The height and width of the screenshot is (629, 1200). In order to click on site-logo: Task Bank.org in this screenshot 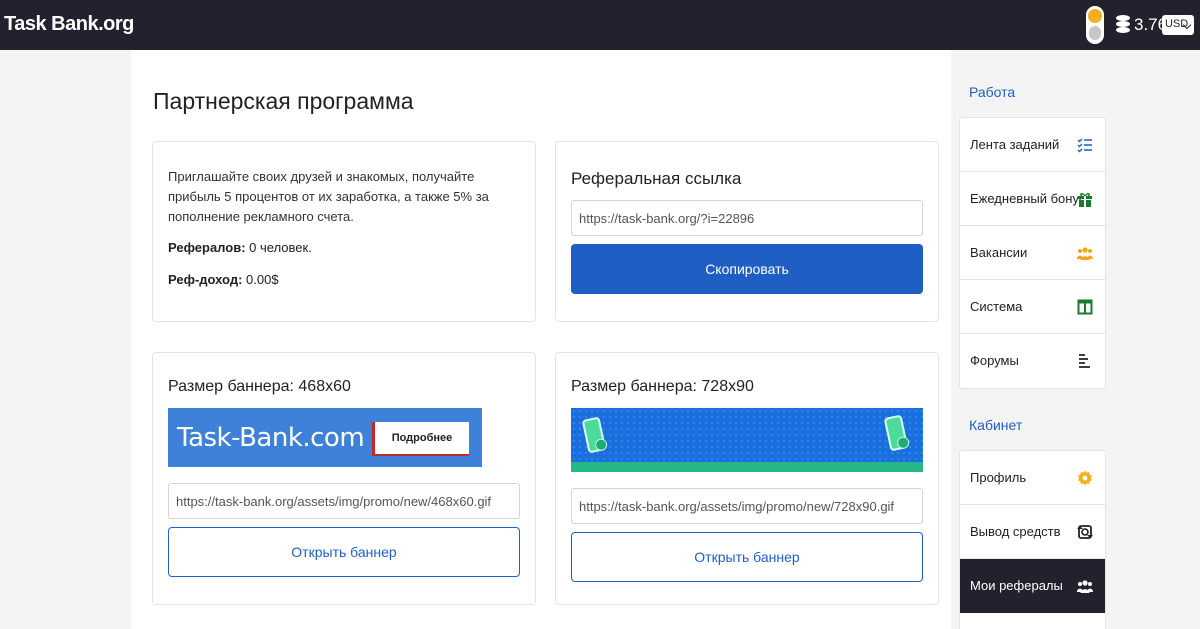, I will do `click(69, 24)`.